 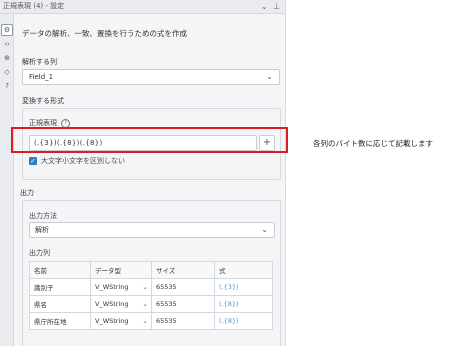 What do you see at coordinates (121, 270) in the screenshot?
I see `column-header-type: データ型` at bounding box center [121, 270].